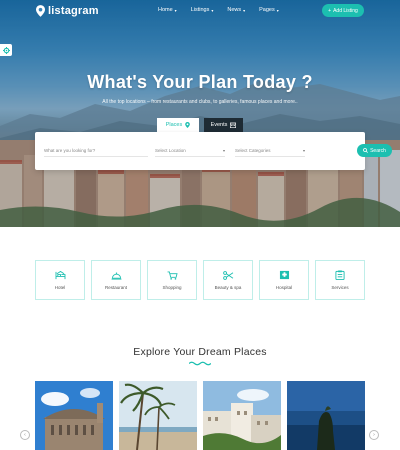 The image size is (400, 450). I want to click on category-beauty-spa: Beauty & spa, so click(228, 280).